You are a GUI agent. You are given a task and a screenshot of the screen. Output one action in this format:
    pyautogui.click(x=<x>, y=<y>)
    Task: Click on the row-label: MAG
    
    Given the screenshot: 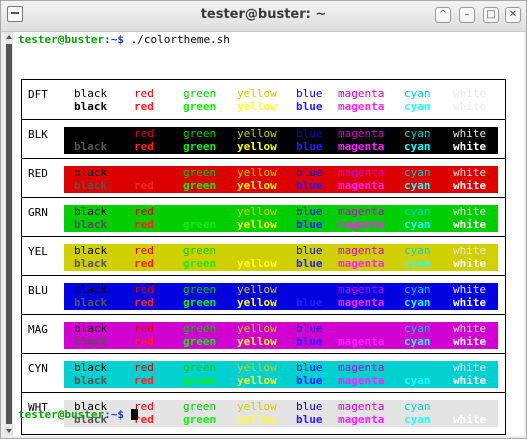 What is the action you would take?
    pyautogui.click(x=38, y=329)
    